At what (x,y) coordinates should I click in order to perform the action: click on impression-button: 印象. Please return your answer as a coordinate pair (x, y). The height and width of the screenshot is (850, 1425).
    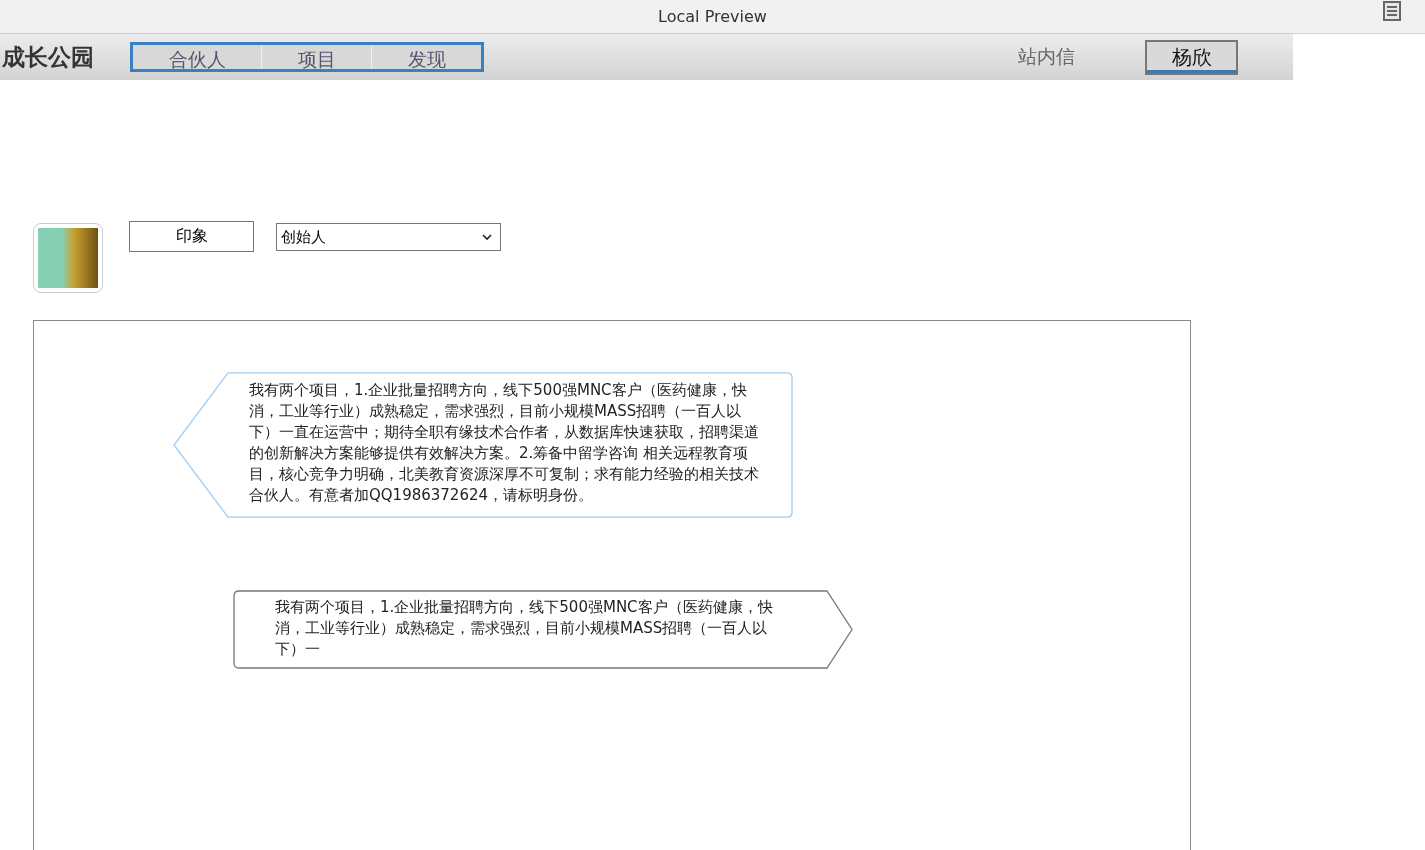
    Looking at the image, I should click on (191, 236).